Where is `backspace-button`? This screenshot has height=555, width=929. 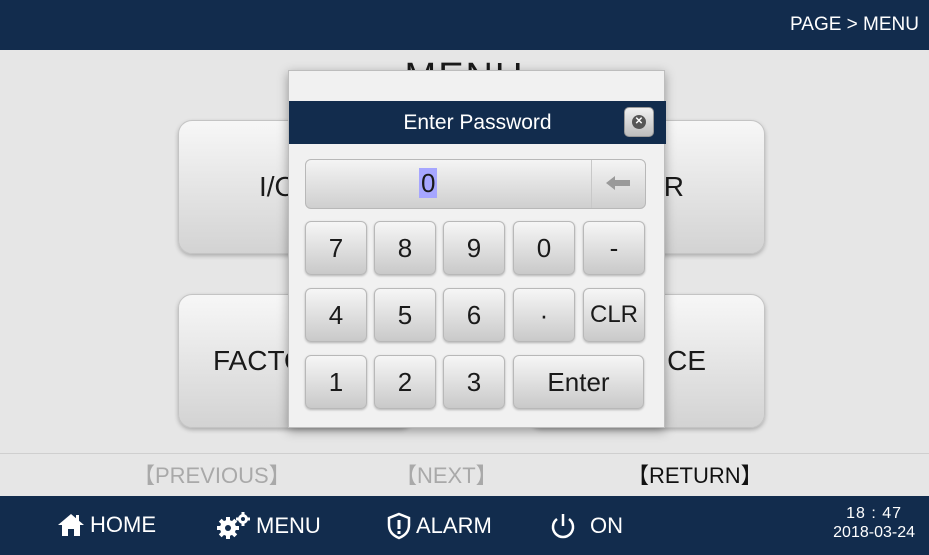
backspace-button is located at coordinates (618, 184).